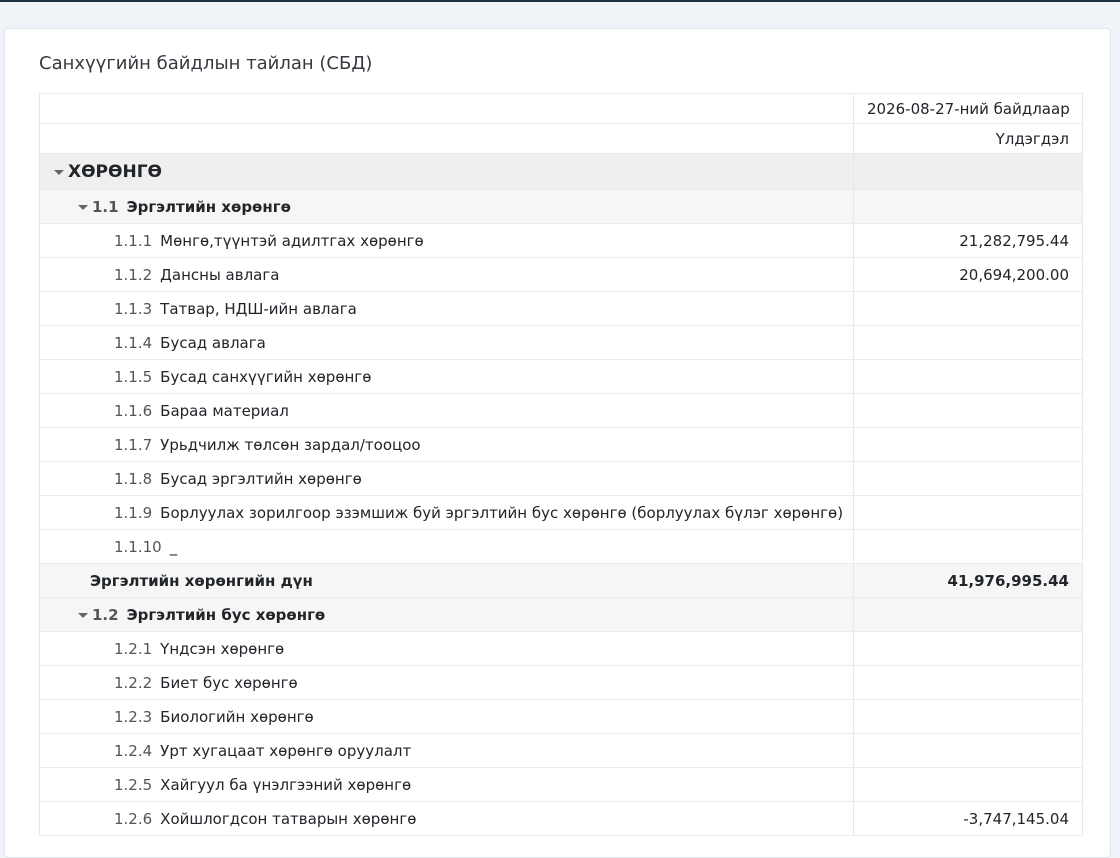 The height and width of the screenshot is (858, 1120). What do you see at coordinates (105, 206) in the screenshot?
I see `group-code: 1.1` at bounding box center [105, 206].